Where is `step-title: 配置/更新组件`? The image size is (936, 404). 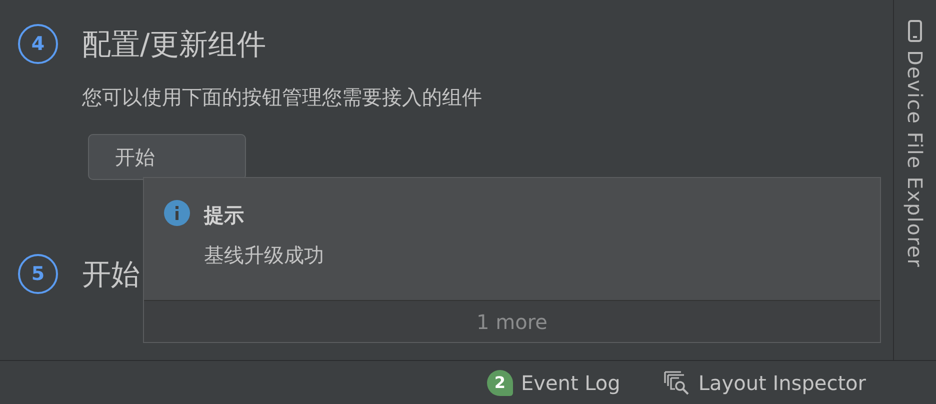 step-title: 配置/更新组件 is located at coordinates (174, 44).